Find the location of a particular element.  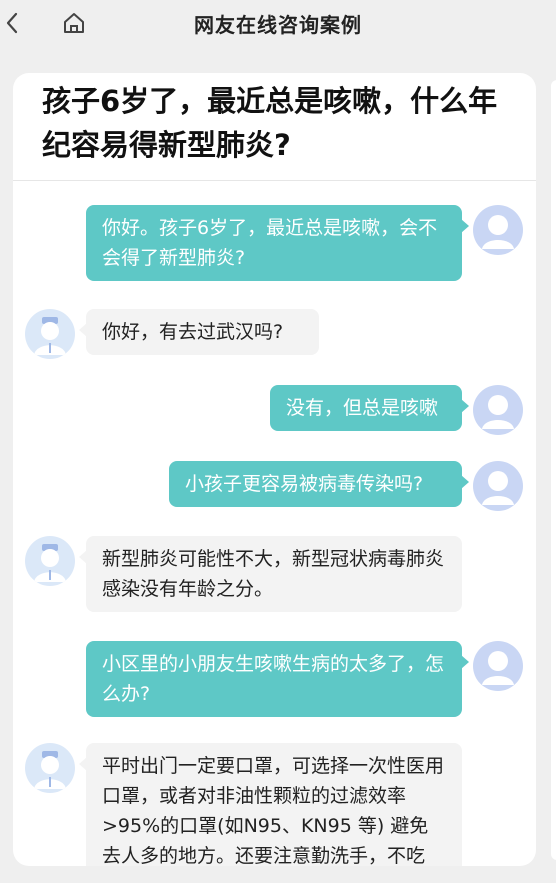

divider is located at coordinates (274, 180).